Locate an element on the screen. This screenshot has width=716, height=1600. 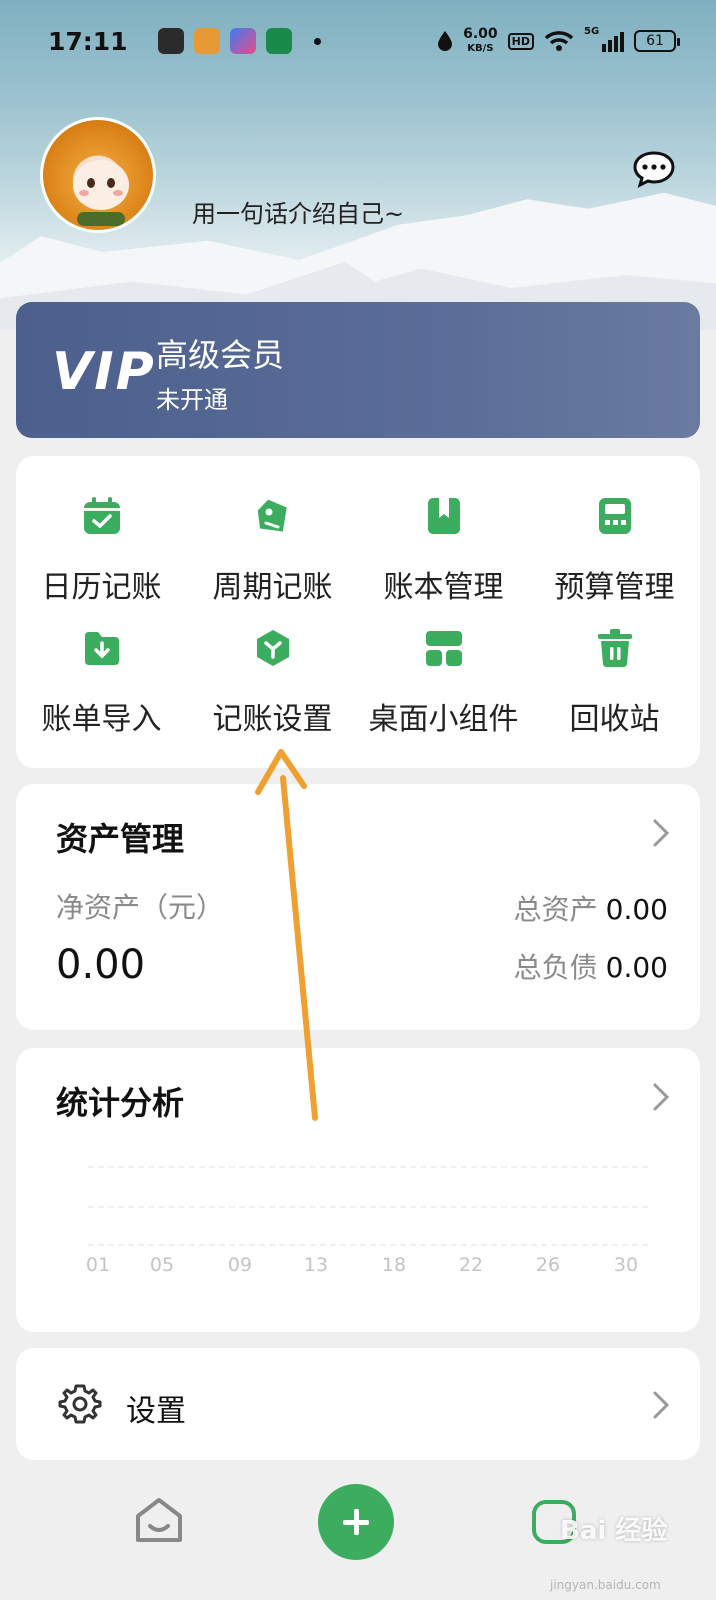
shortcut-desktop-widget: 桌面小组件 is located at coordinates (443, 683).